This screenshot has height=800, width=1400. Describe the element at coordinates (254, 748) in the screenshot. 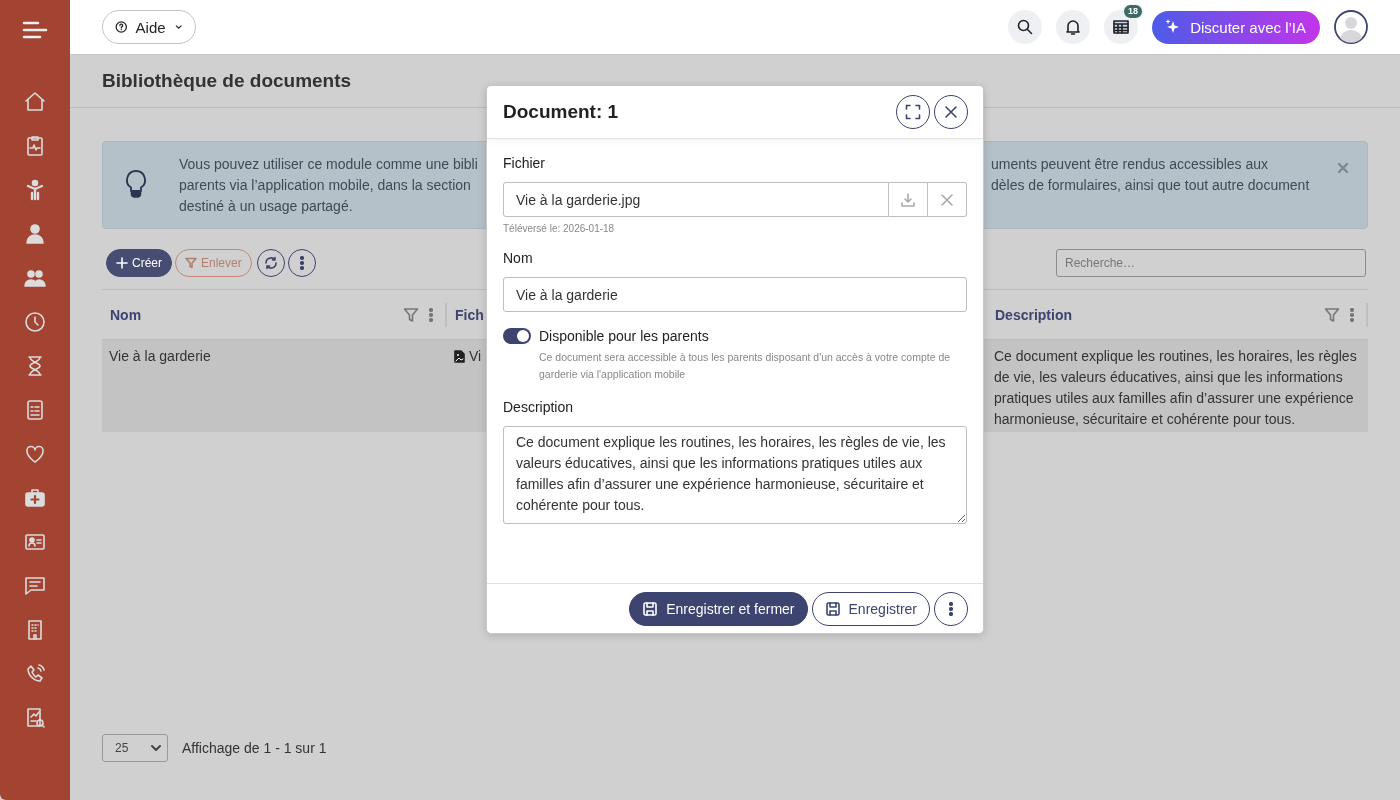

I see `pagination-summary: Affichage de 1 - 1 sur 1` at that location.